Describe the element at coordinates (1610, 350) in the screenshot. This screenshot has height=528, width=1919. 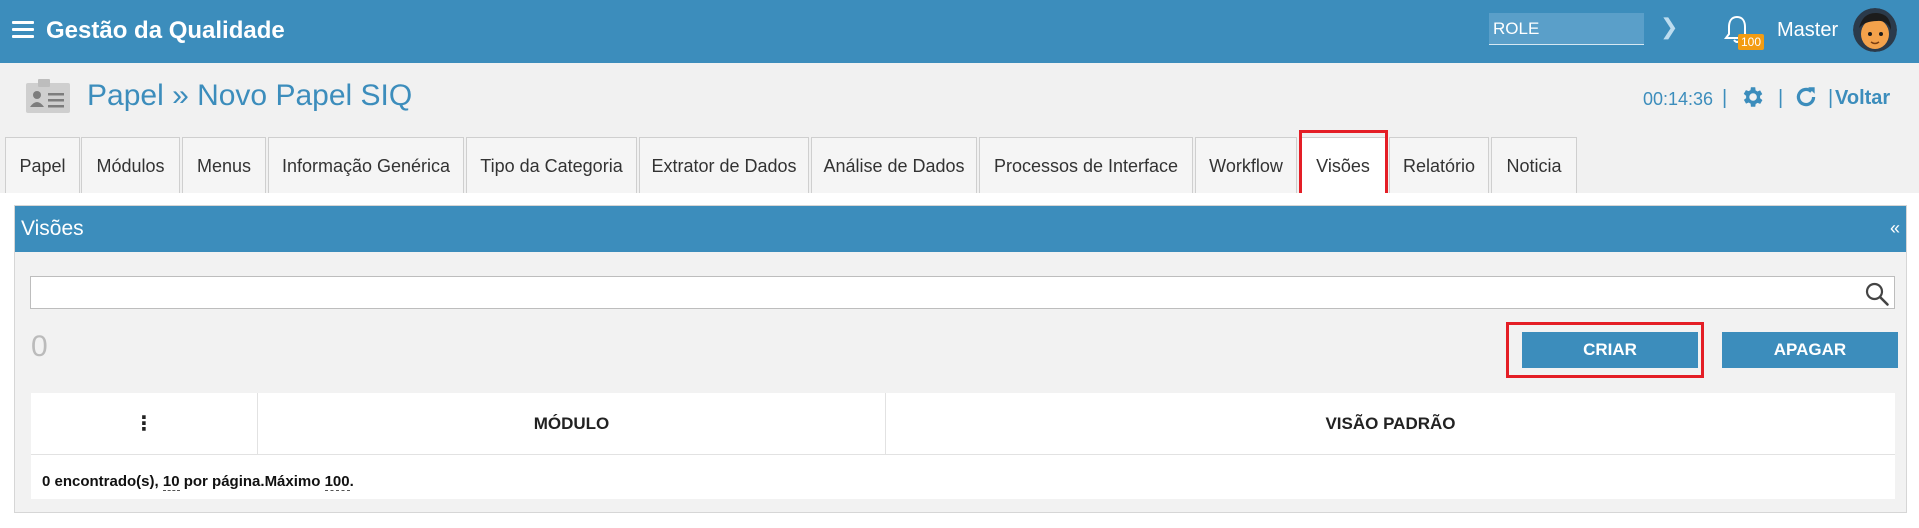
I see `create-button: CRIAR` at that location.